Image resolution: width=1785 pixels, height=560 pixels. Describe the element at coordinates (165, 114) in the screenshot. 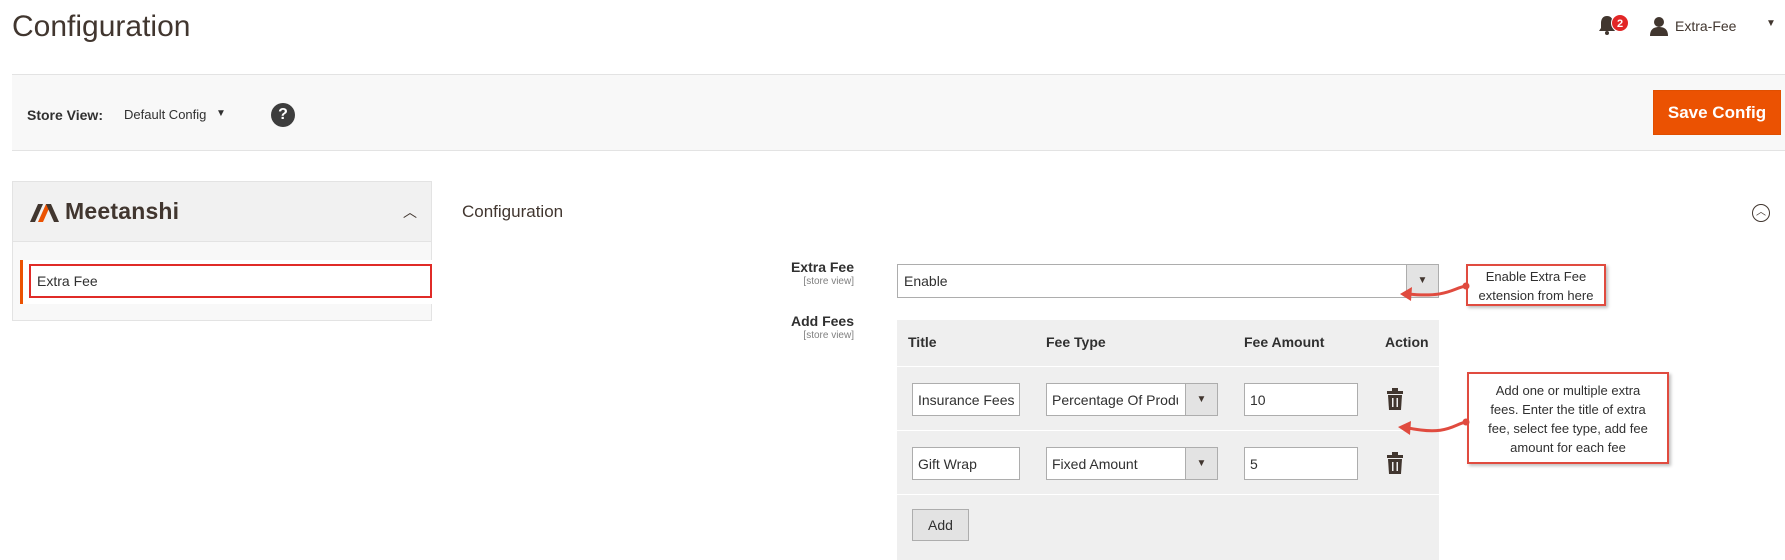

I see `store-view-switcher: Default Config` at that location.